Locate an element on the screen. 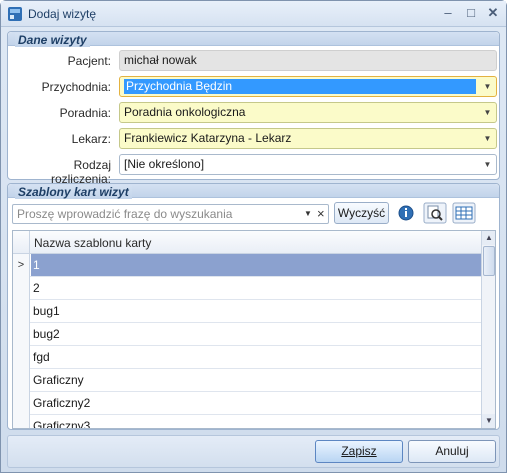 This screenshot has height=473, width=507. title-bar: Dodaj wizytę – □ ✕ is located at coordinates (253, 14).